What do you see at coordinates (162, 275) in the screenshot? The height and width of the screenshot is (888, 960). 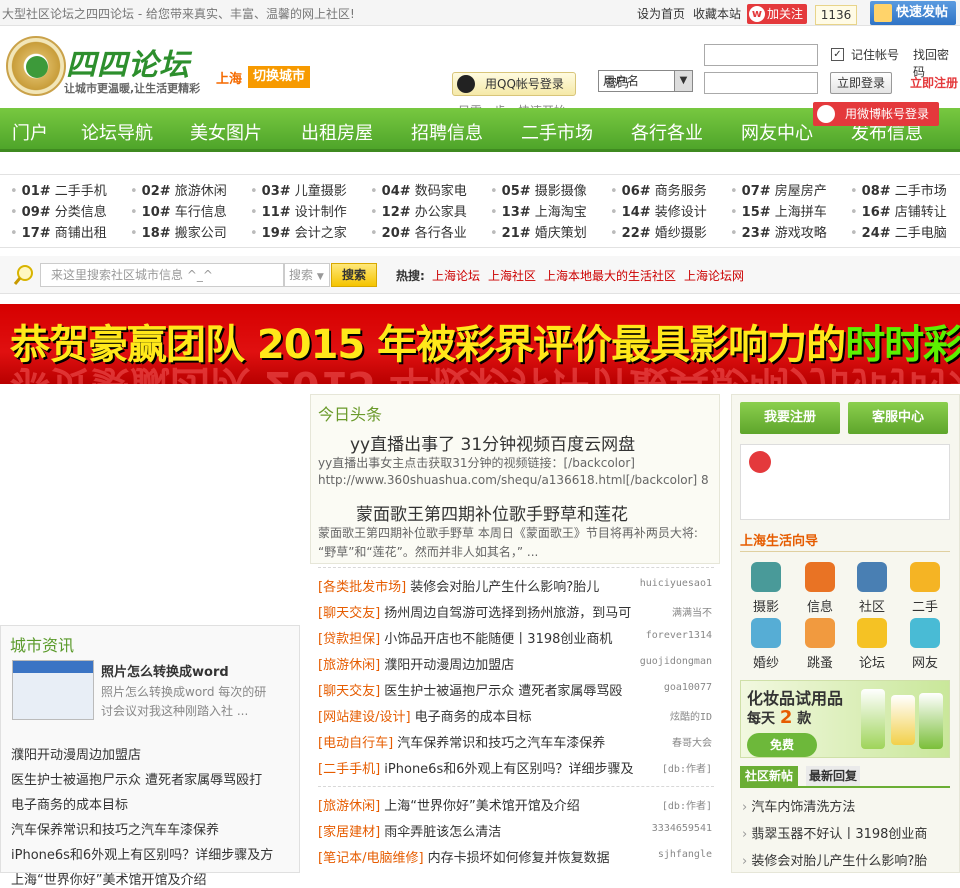 I see `search-input: 来这里搜索社区城市信息 ^_^` at bounding box center [162, 275].